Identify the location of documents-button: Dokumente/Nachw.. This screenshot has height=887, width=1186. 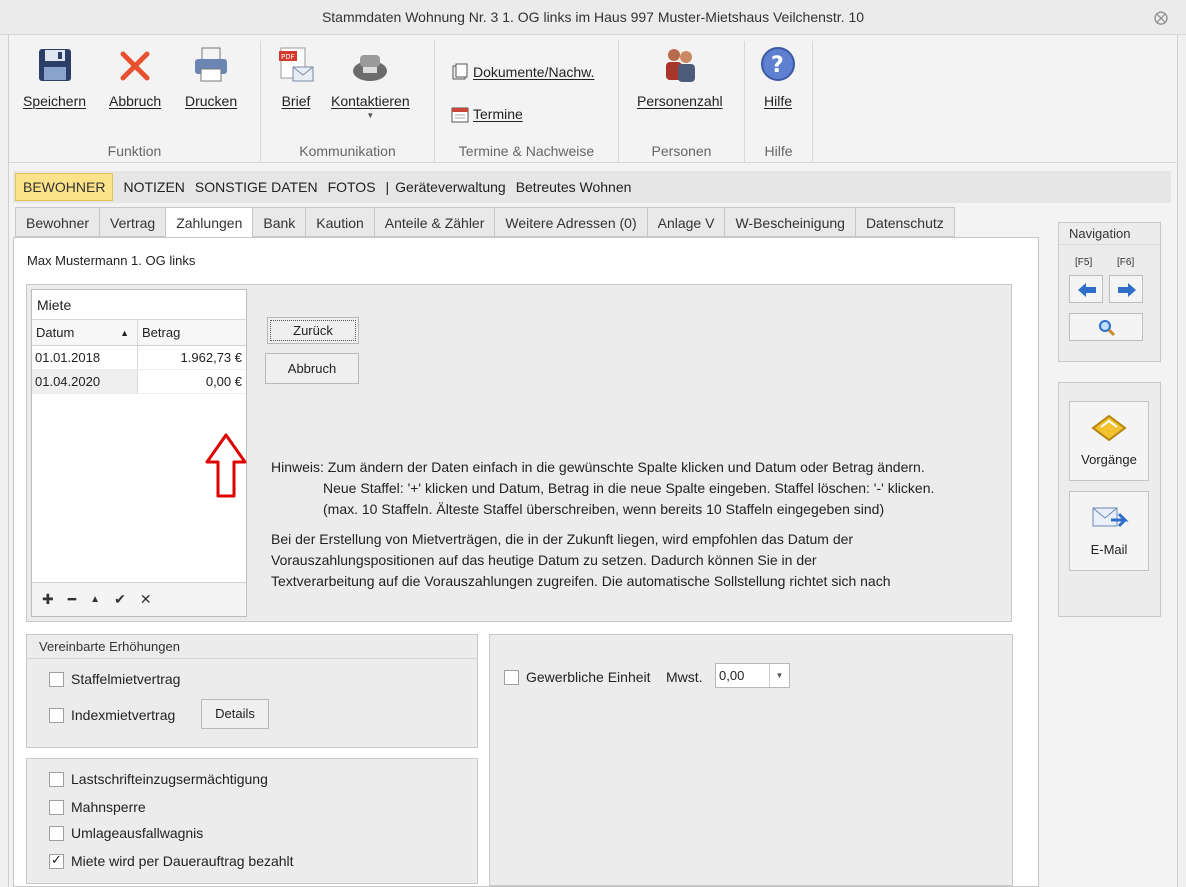
(522, 72).